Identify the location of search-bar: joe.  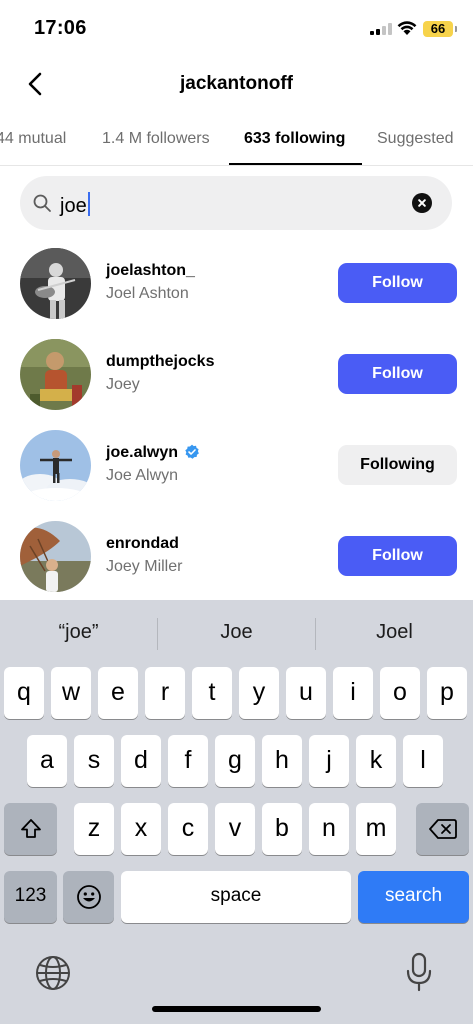
(236, 203).